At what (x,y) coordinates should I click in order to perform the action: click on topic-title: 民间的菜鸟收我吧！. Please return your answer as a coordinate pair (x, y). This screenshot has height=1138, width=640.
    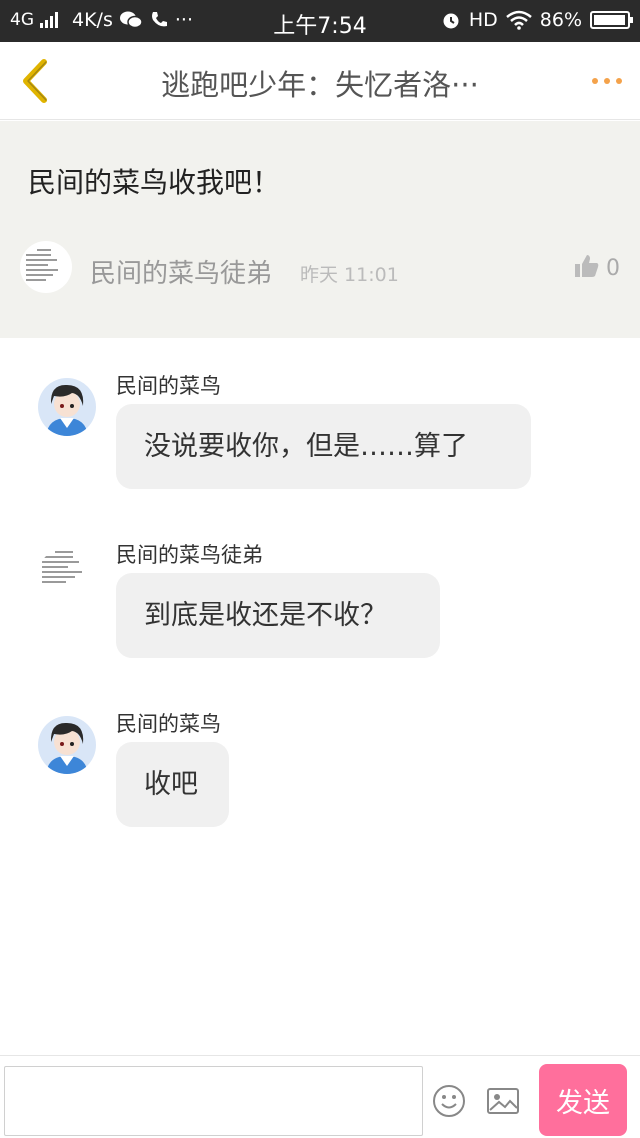
    Looking at the image, I should click on (154, 182).